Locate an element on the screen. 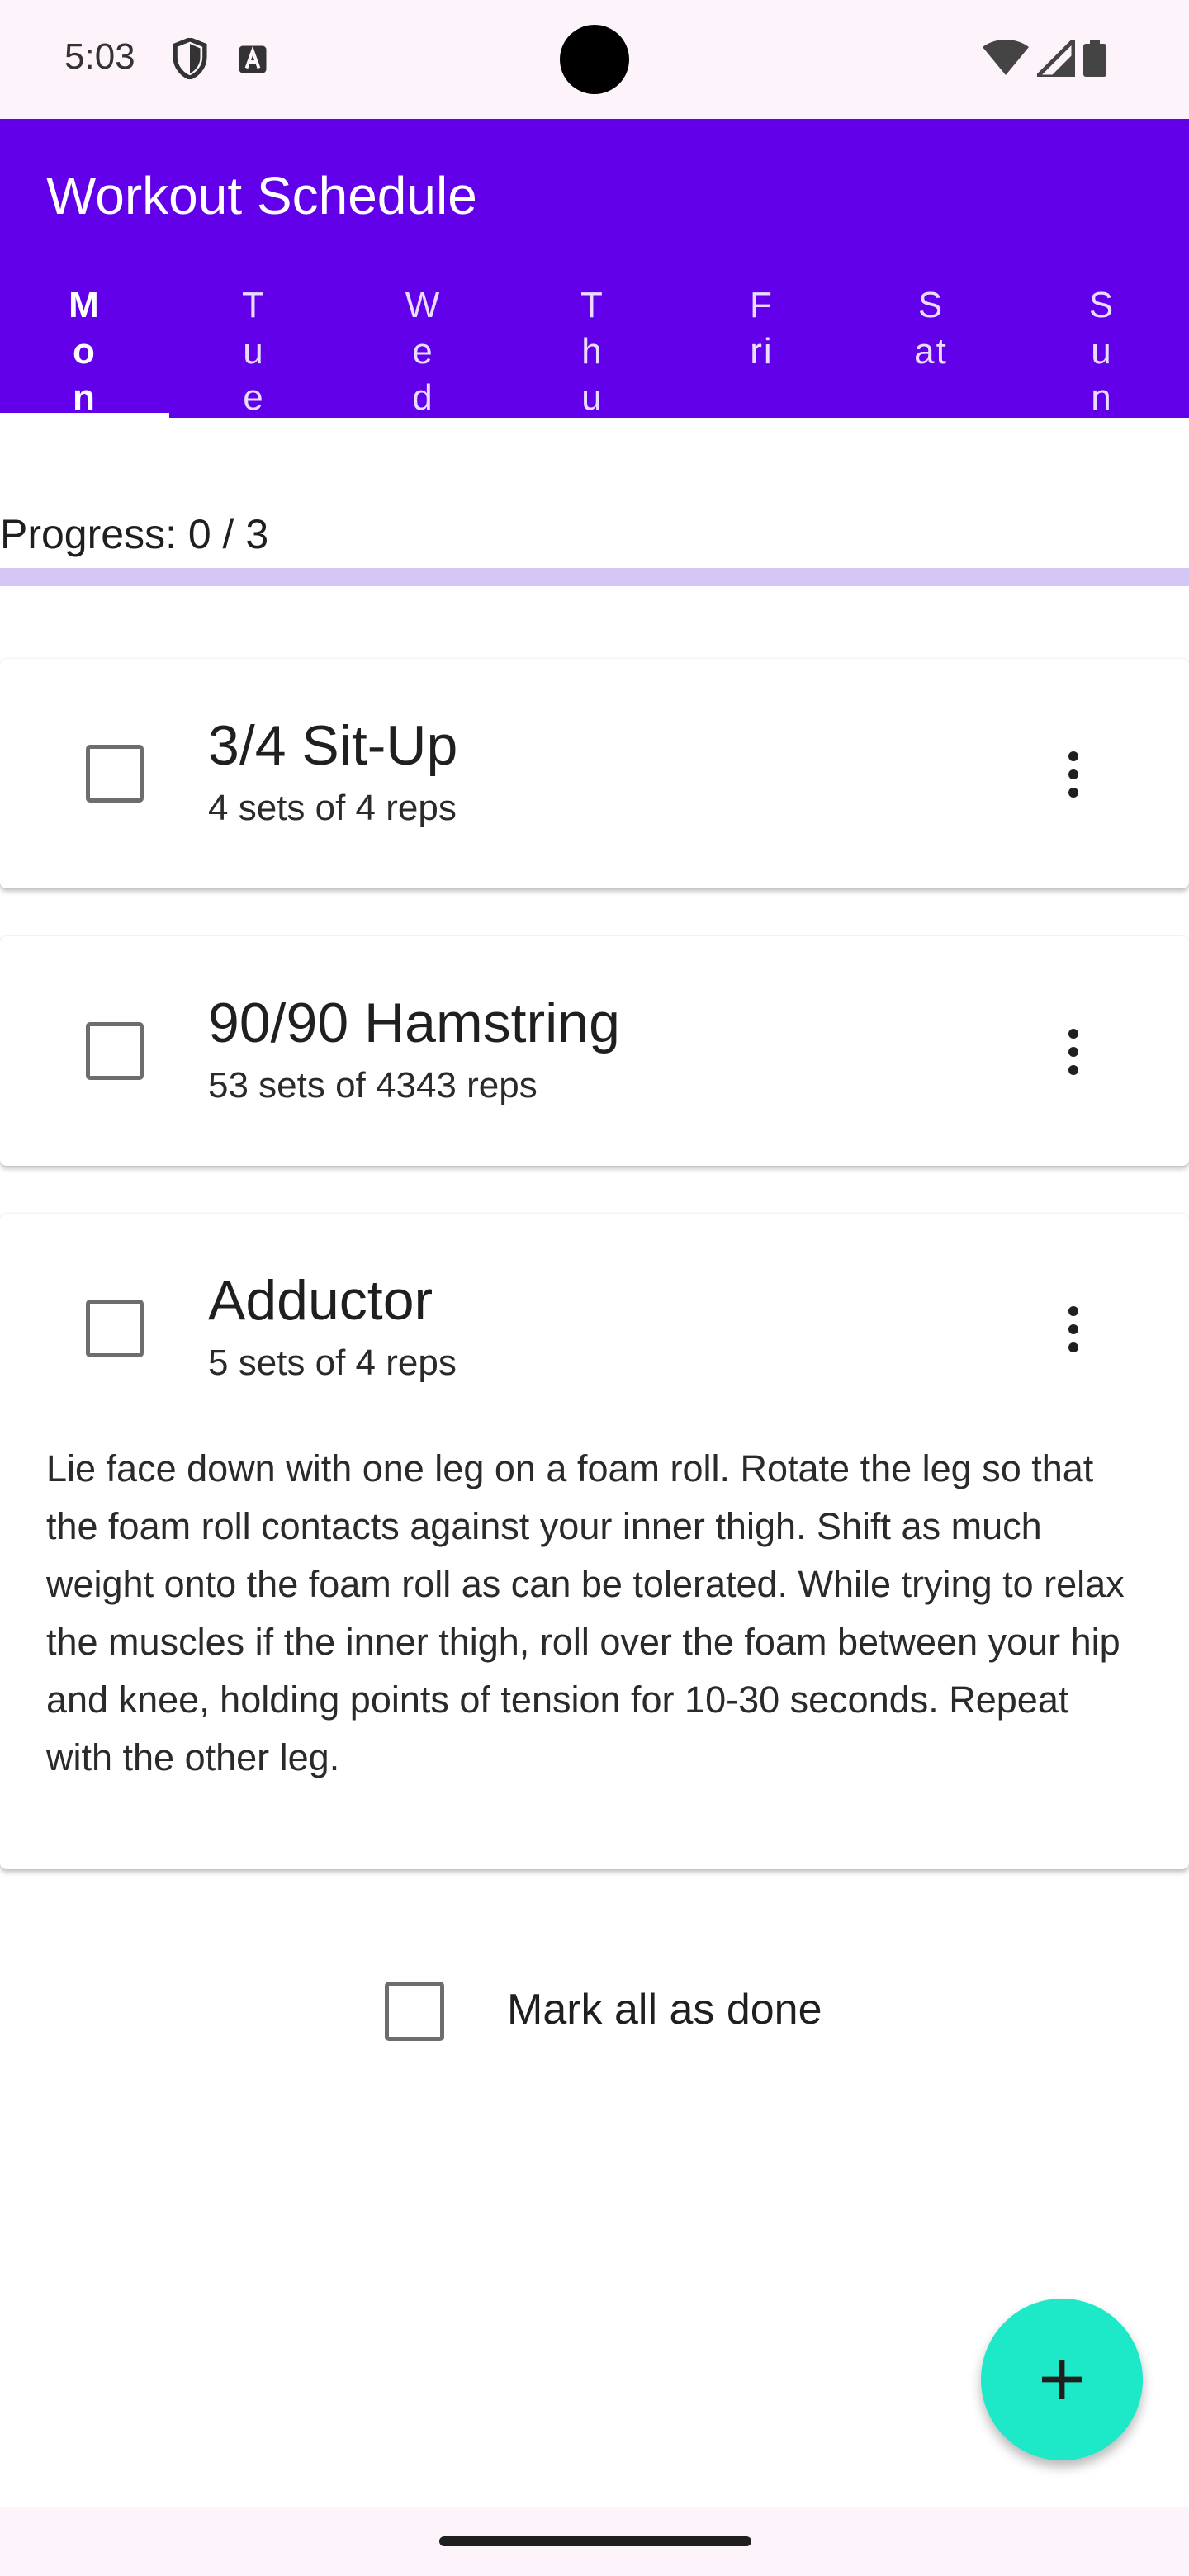  tab-label: Tue is located at coordinates (254, 351).